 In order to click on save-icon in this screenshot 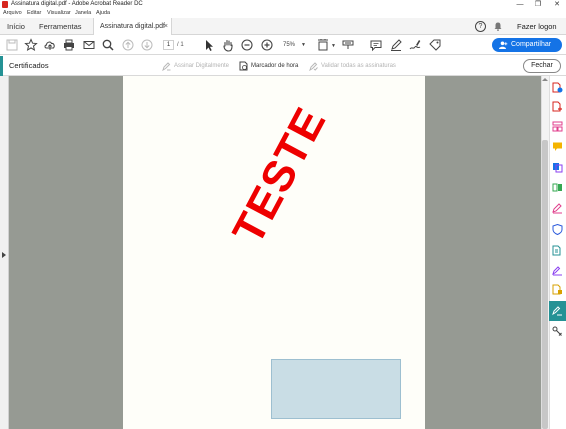, I will do `click(12, 45)`.